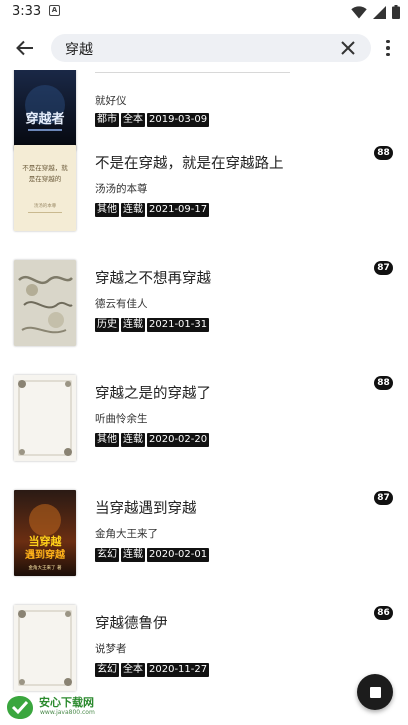  I want to click on book-author: 说梦者, so click(111, 649).